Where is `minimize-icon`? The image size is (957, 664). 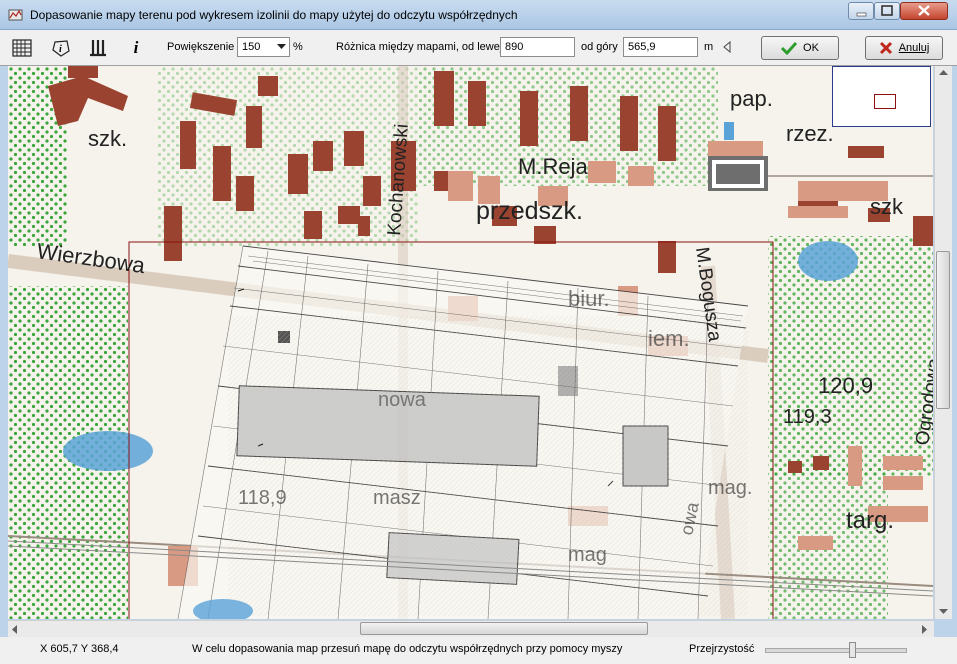
minimize-icon is located at coordinates (861, 14).